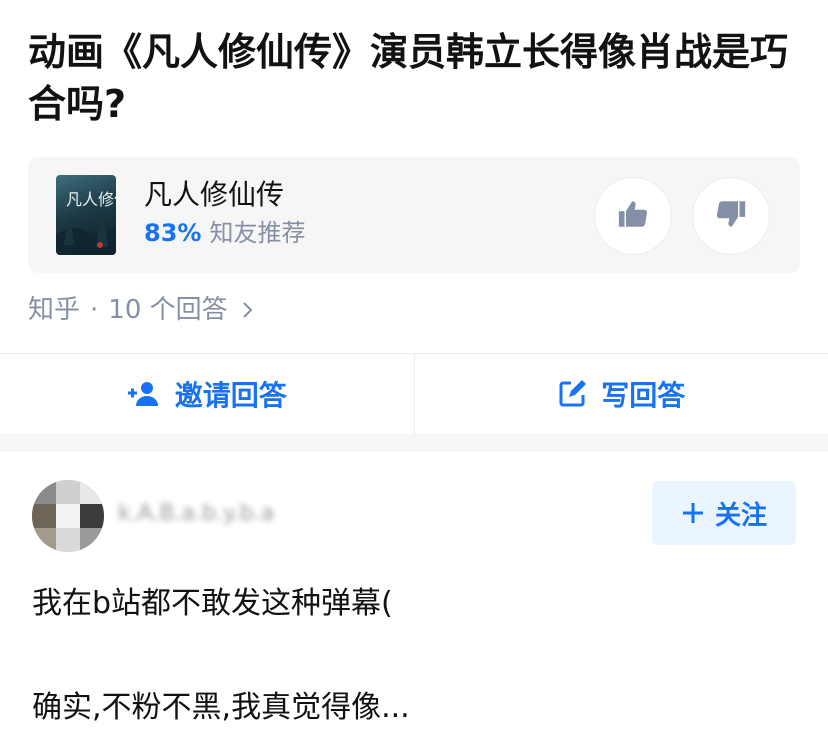 The height and width of the screenshot is (732, 828). I want to click on write-answer-button: 写回答, so click(621, 394).